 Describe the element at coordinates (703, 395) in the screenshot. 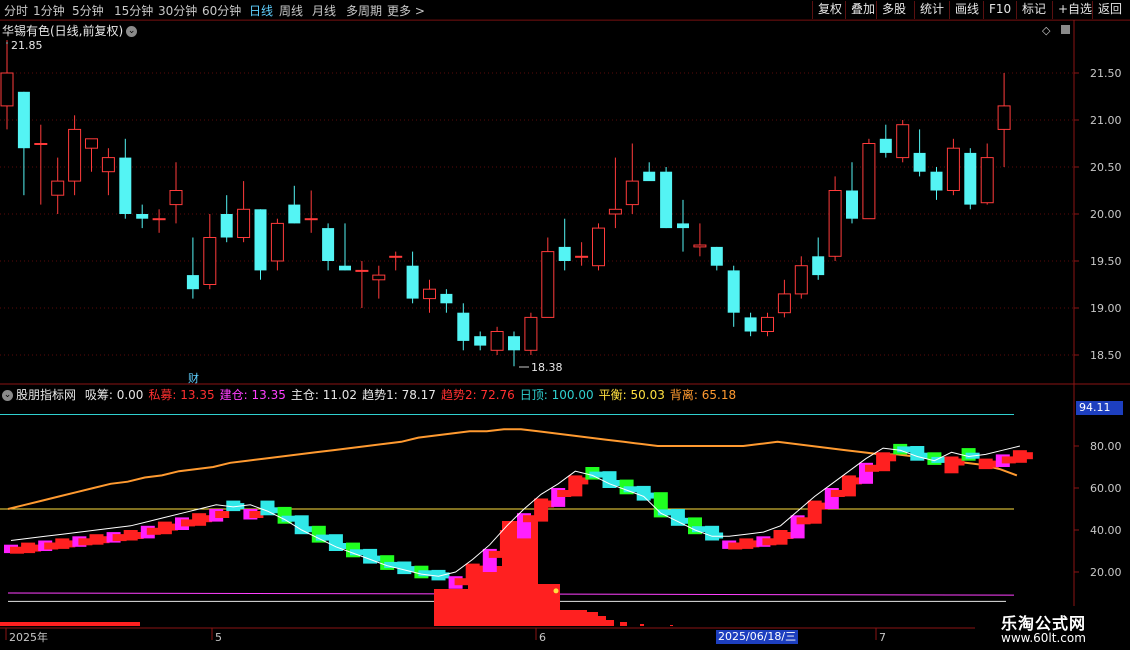

I see `indicator-field-8: 背离: 65.18` at that location.